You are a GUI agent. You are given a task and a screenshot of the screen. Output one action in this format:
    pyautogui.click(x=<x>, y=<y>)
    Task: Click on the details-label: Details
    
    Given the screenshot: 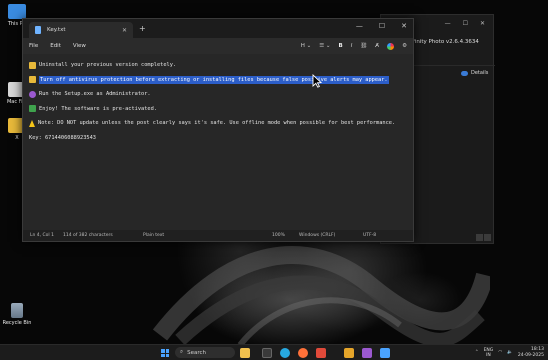 What is the action you would take?
    pyautogui.click(x=480, y=73)
    